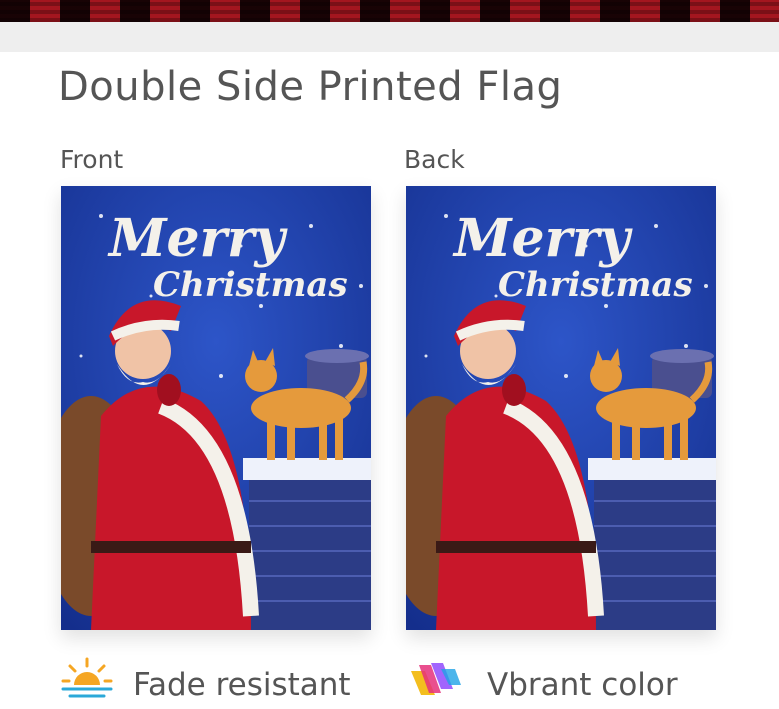 Image resolution: width=779 pixels, height=709 pixels. Describe the element at coordinates (92, 159) in the screenshot. I see `front-label: Front` at that location.